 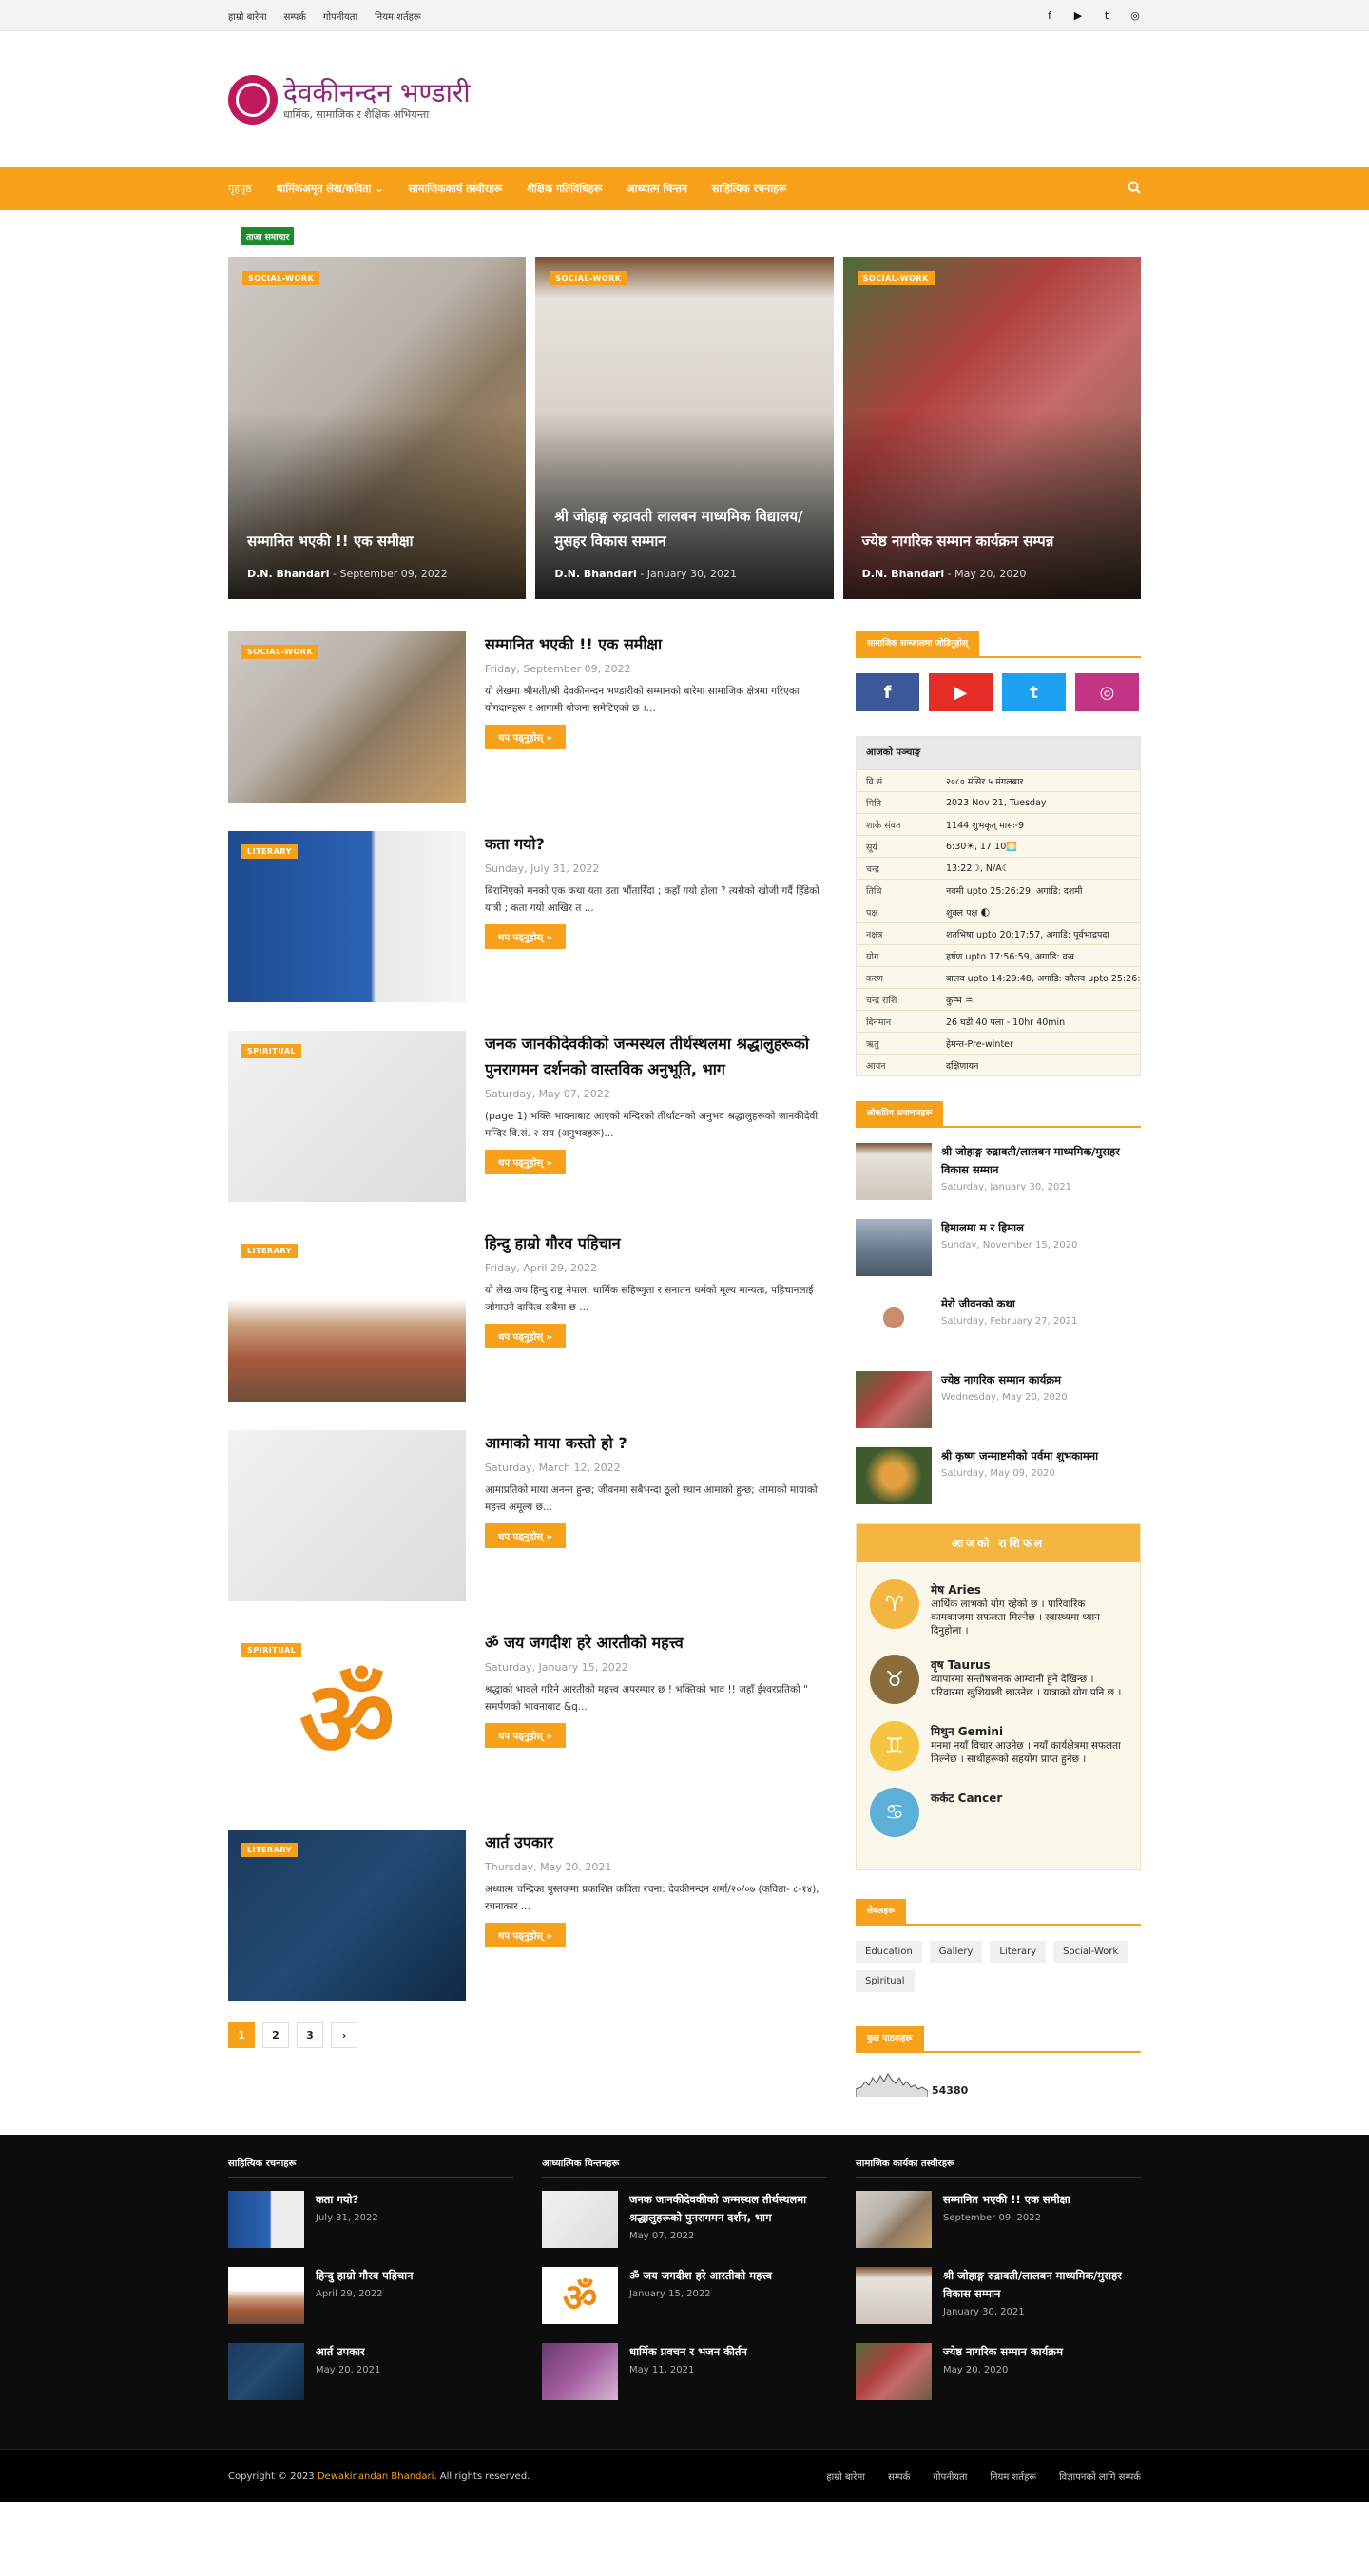 What do you see at coordinates (950, 2476) in the screenshot?
I see `bottom-link-privacy: गोपनीयता` at bounding box center [950, 2476].